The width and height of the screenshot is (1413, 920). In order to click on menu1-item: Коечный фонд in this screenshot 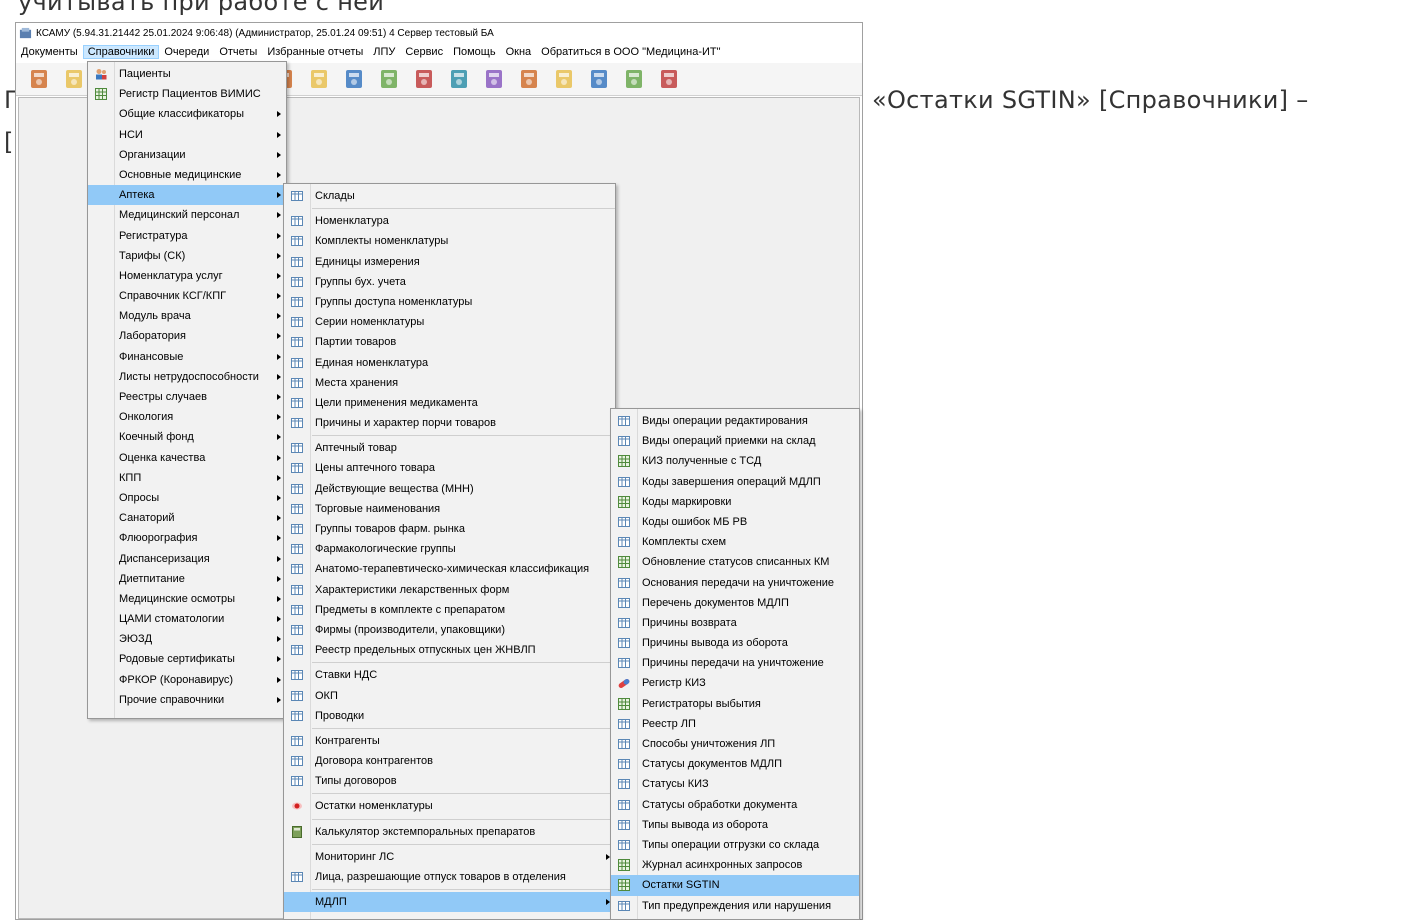, I will do `click(187, 437)`.